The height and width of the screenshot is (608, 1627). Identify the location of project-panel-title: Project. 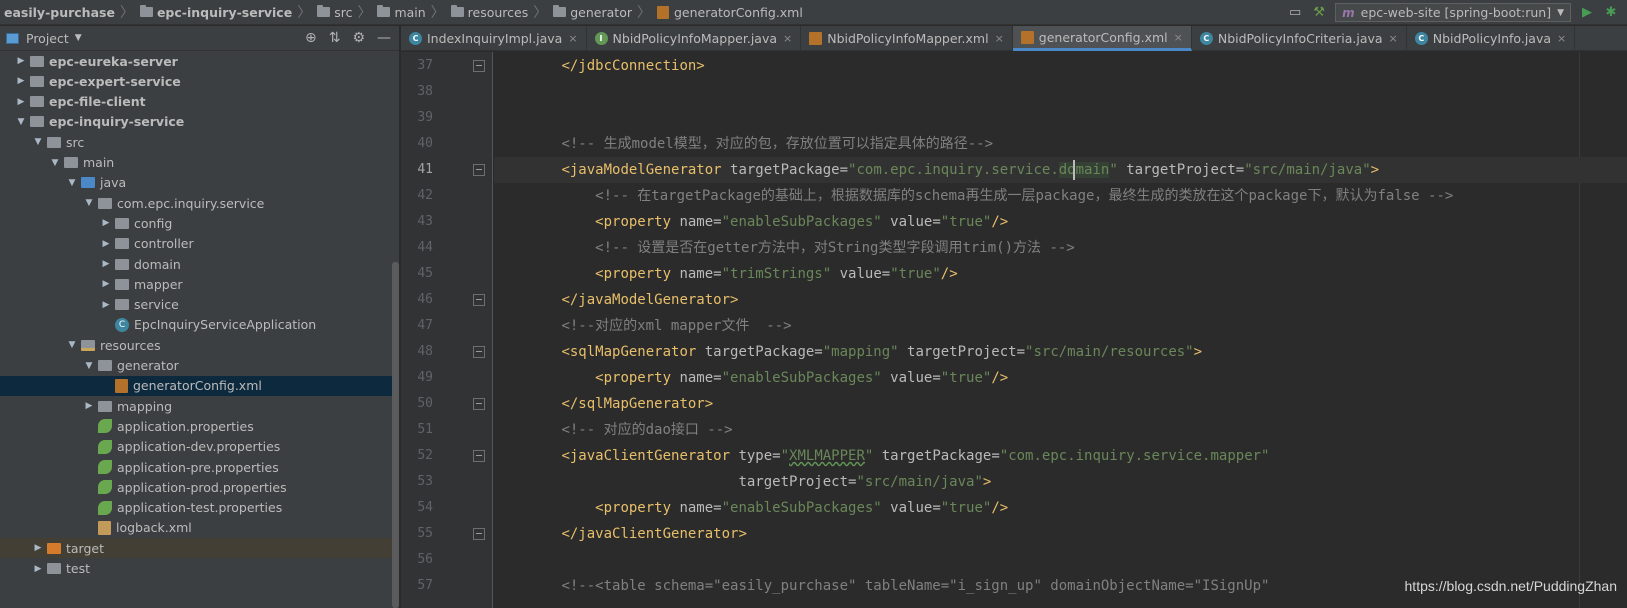
(47, 38).